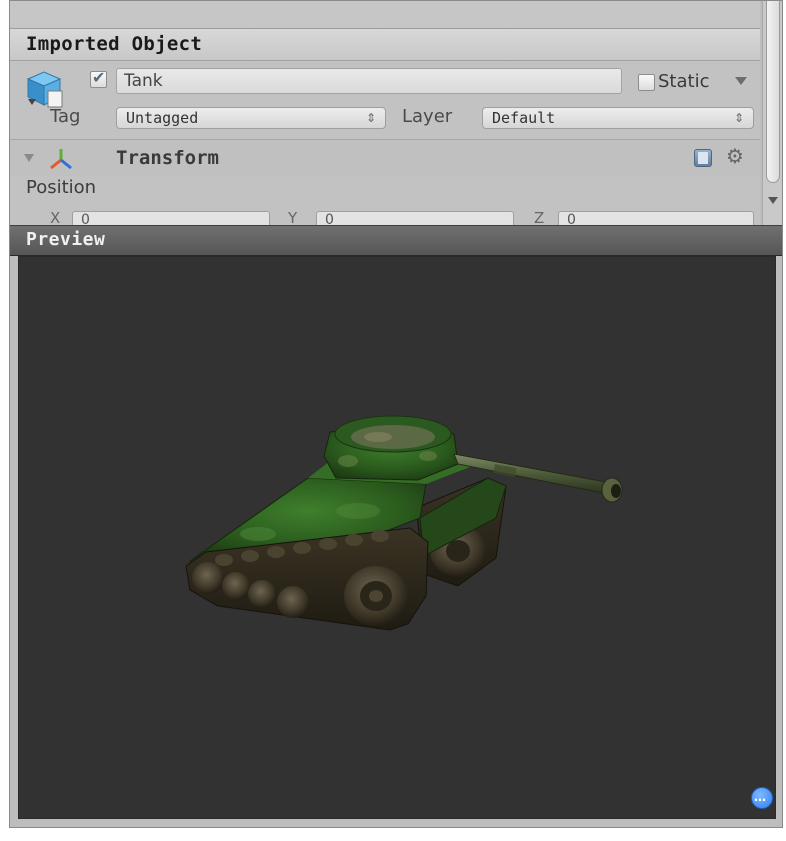 The height and width of the screenshot is (841, 786). I want to click on tank-model-render, so click(404, 523).